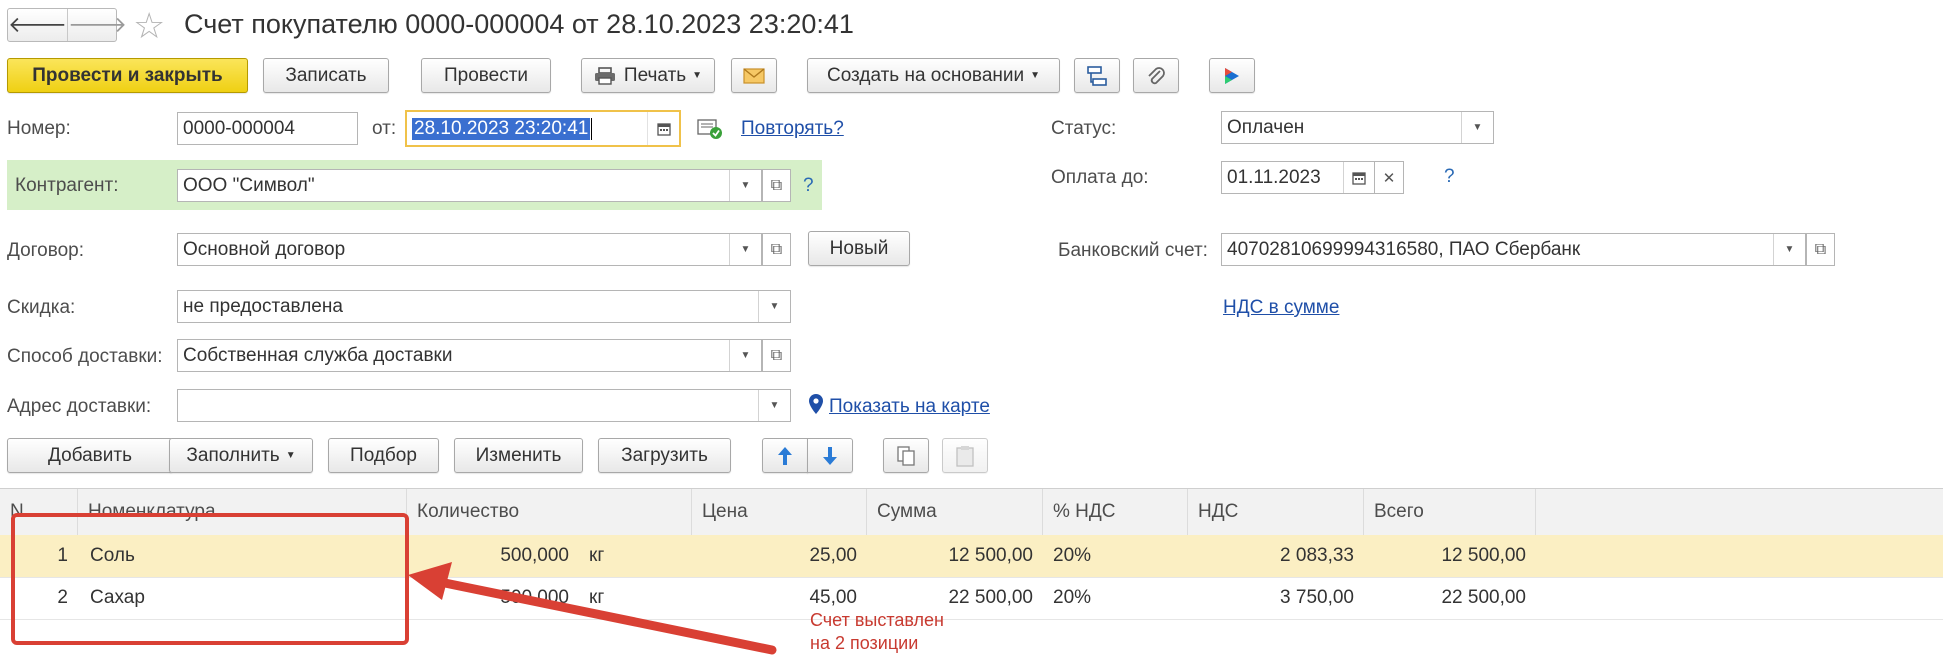 The height and width of the screenshot is (672, 1943). What do you see at coordinates (592, 608) in the screenshot?
I see `annotation-arrow-icon` at bounding box center [592, 608].